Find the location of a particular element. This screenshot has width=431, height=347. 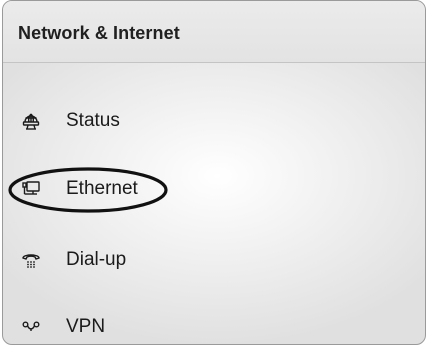

nav-item-ethernet-label: Ethernet is located at coordinates (102, 188).